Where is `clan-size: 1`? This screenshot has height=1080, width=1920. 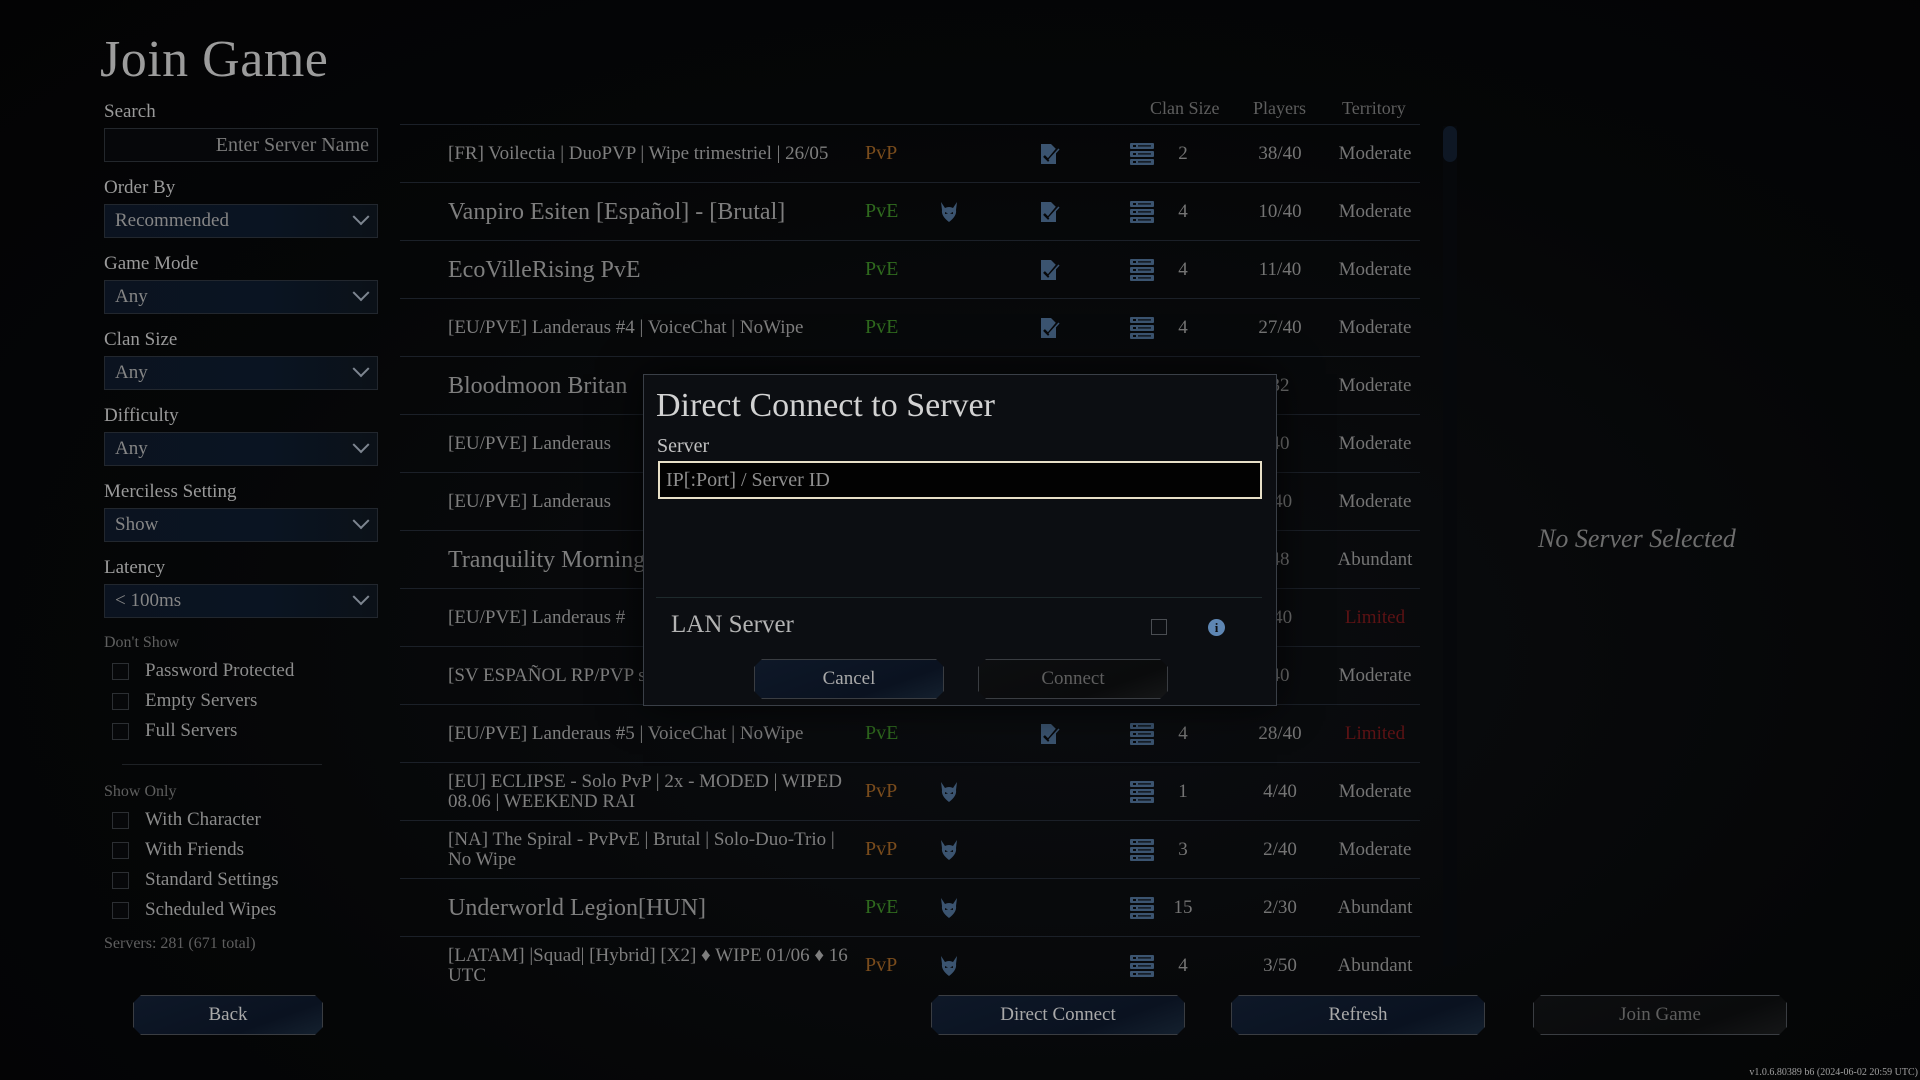 clan-size: 1 is located at coordinates (1183, 791).